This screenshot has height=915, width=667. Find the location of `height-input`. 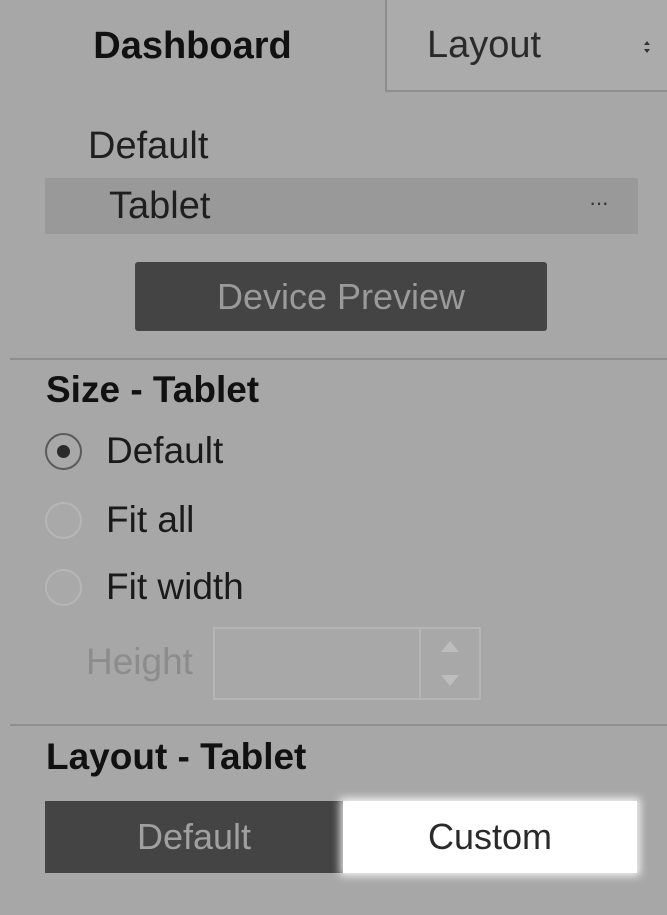

height-input is located at coordinates (347, 663).